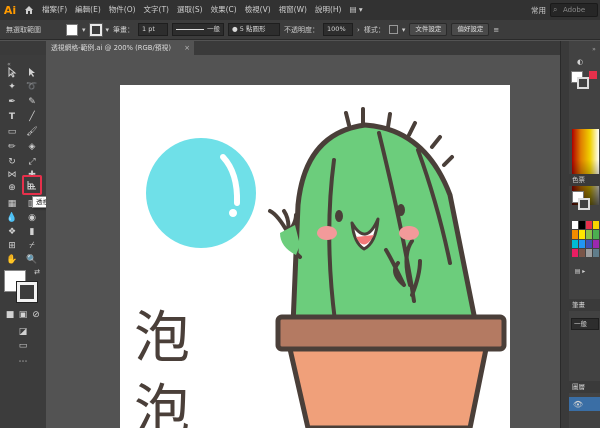  Describe the element at coordinates (12, 147) in the screenshot. I see `pencil-tool-icon: ✏` at that location.